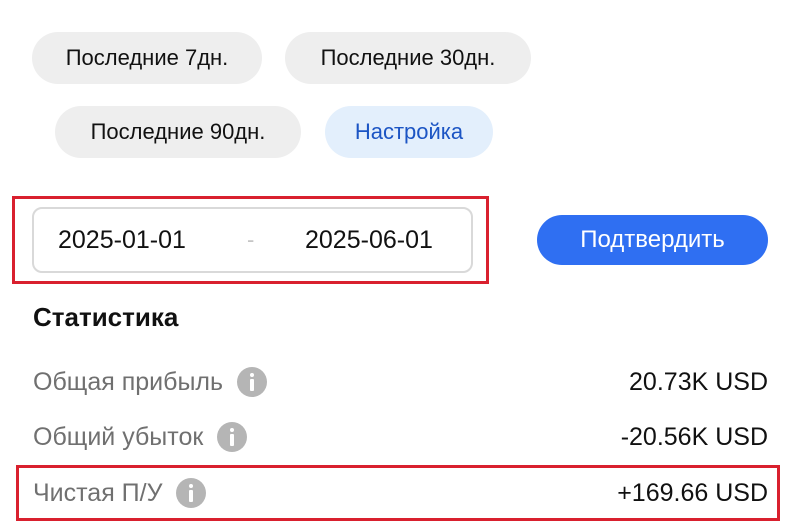  What do you see at coordinates (400, 382) in the screenshot?
I see `stat-row-total-profit: Общая прибыль 20.73K USD` at bounding box center [400, 382].